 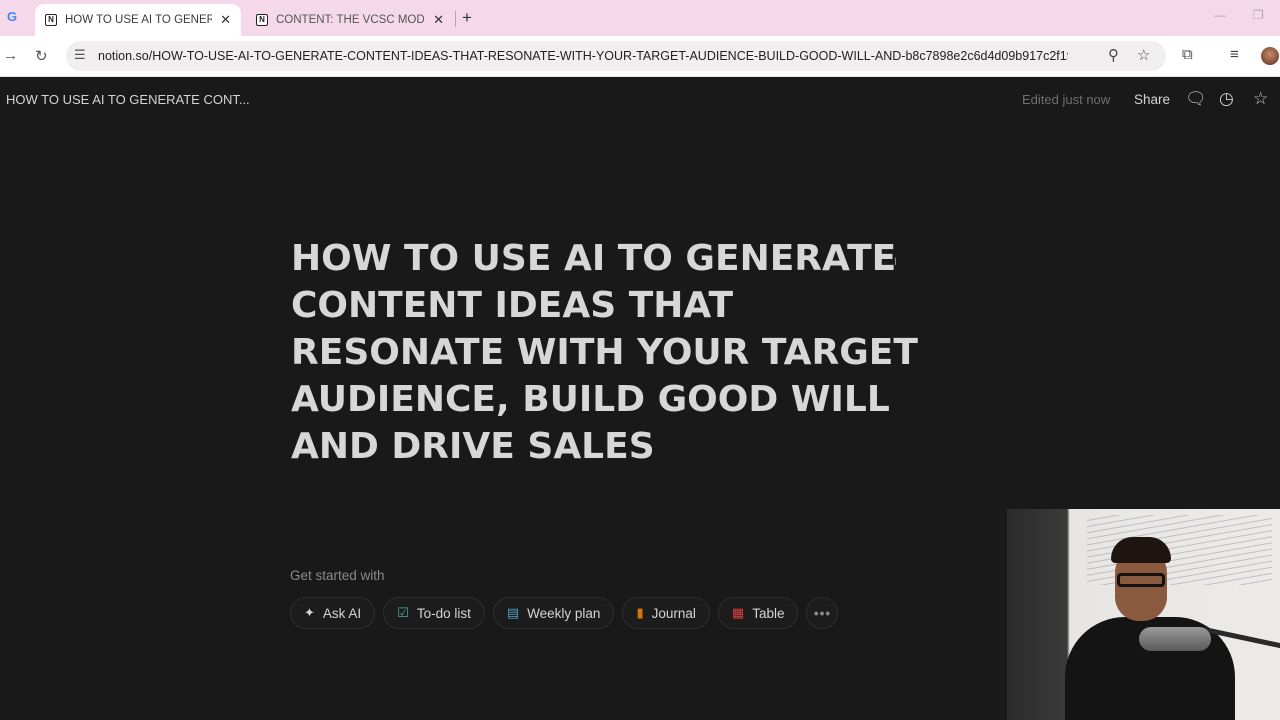 I want to click on tab-separator, so click(x=455, y=19).